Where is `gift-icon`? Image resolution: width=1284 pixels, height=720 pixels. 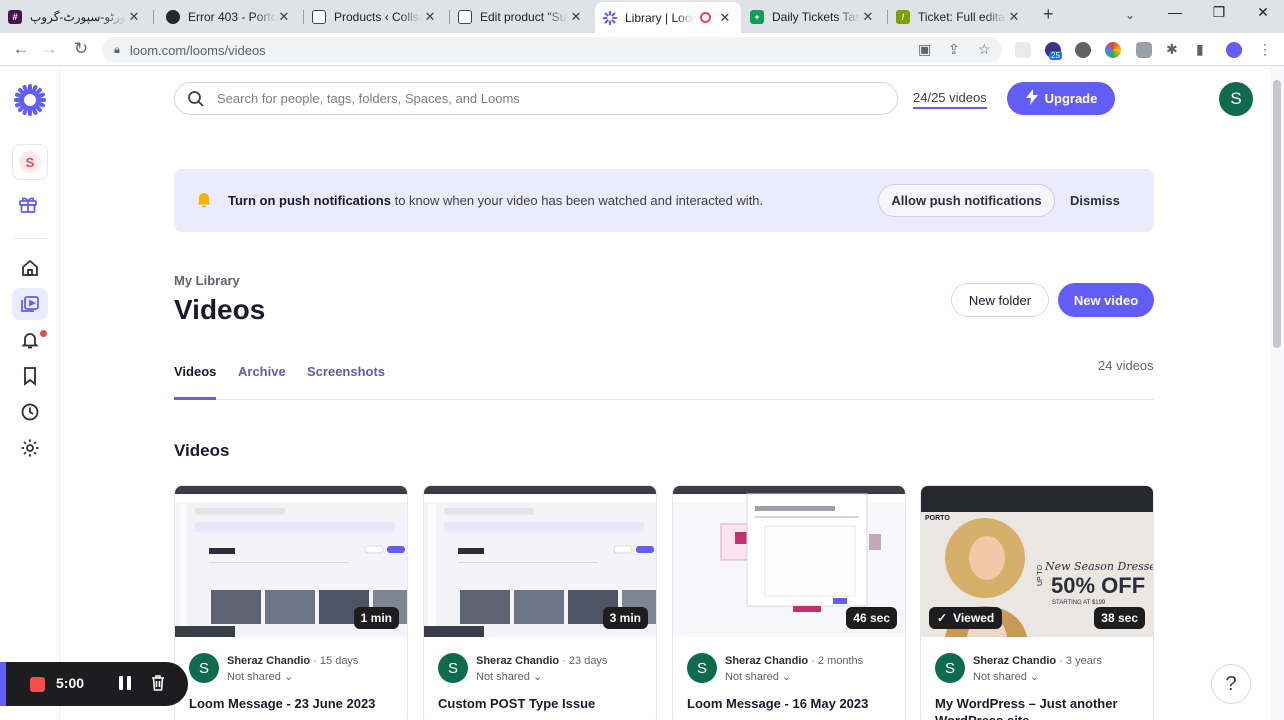
gift-icon is located at coordinates (28, 206).